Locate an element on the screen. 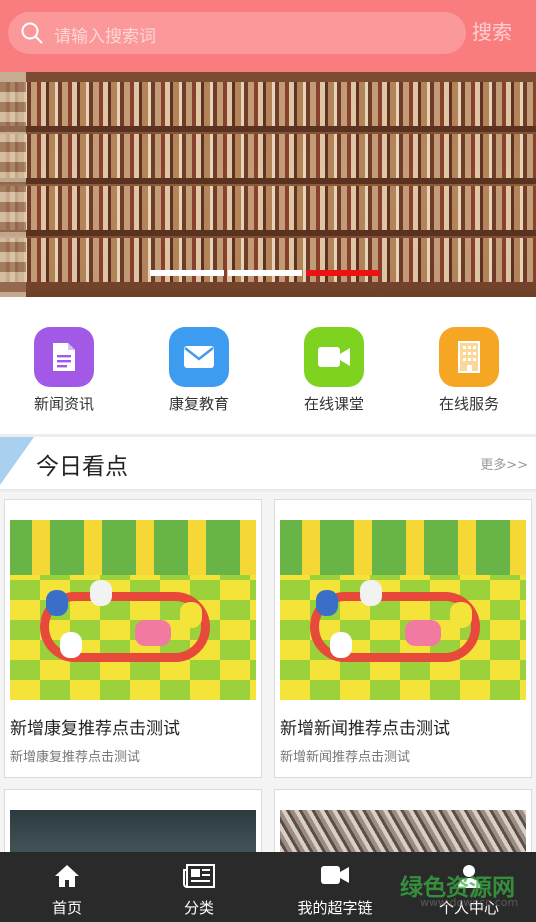  tab-label: 首页 is located at coordinates (66, 908).